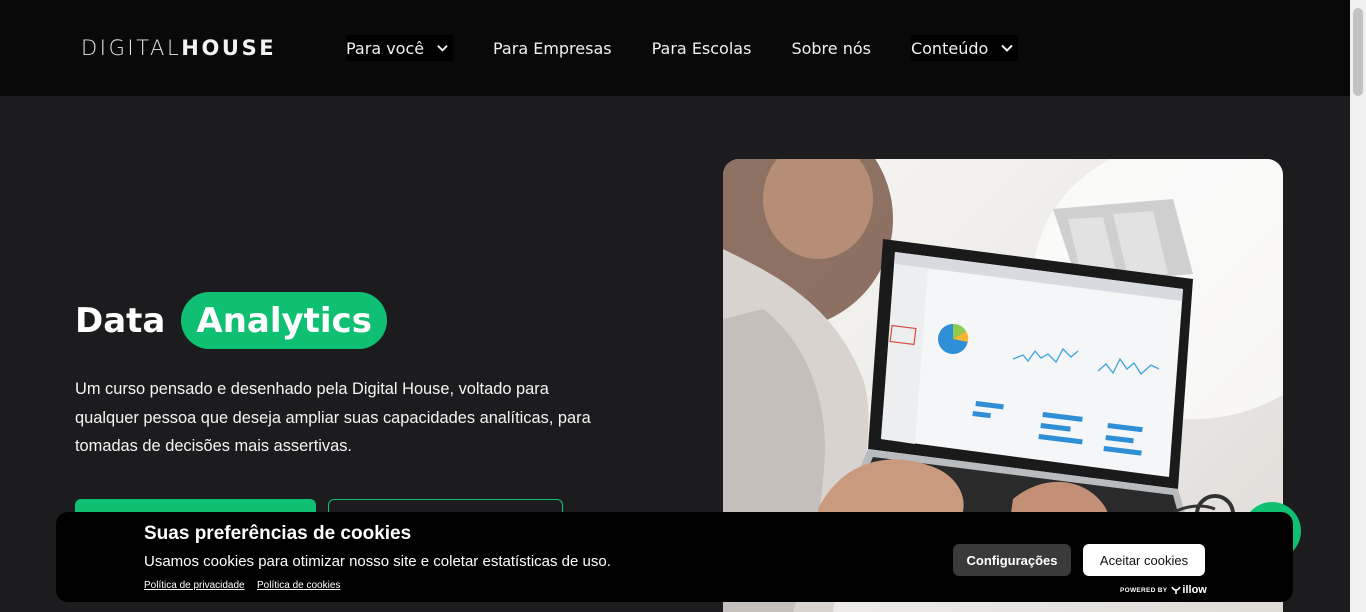  I want to click on nav-label: Sobre nós, so click(831, 48).